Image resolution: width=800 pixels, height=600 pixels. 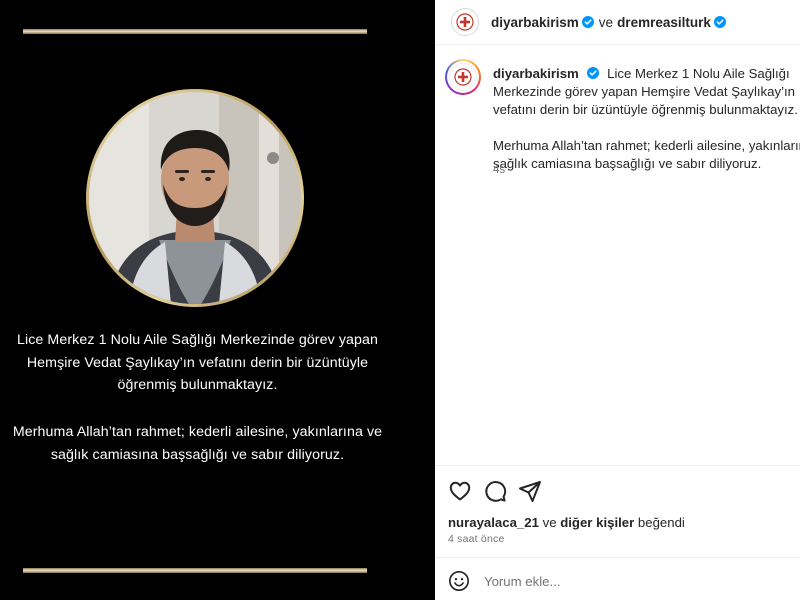 I want to click on post-actions, so click(x=500, y=491).